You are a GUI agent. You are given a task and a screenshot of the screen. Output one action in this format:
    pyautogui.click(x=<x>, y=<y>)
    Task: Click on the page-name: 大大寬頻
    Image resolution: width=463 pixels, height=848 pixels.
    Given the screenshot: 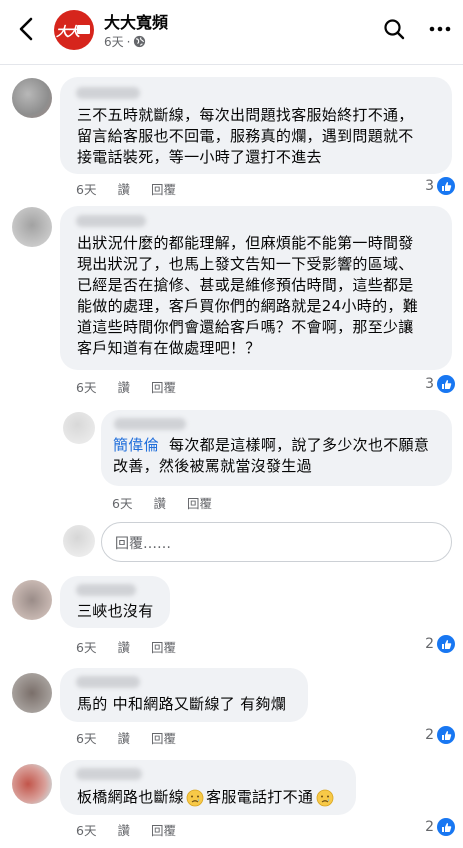 What is the action you would take?
    pyautogui.click(x=136, y=21)
    